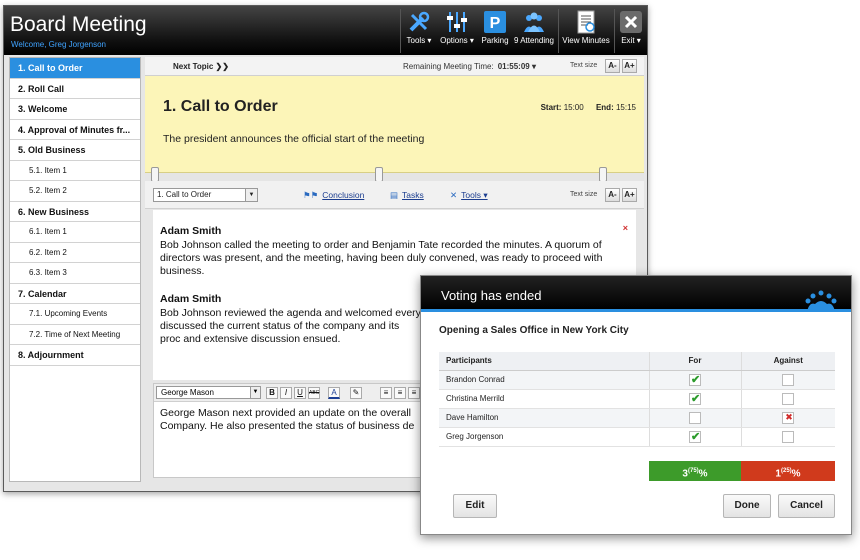  What do you see at coordinates (272, 393) in the screenshot?
I see `bold-button: B` at bounding box center [272, 393].